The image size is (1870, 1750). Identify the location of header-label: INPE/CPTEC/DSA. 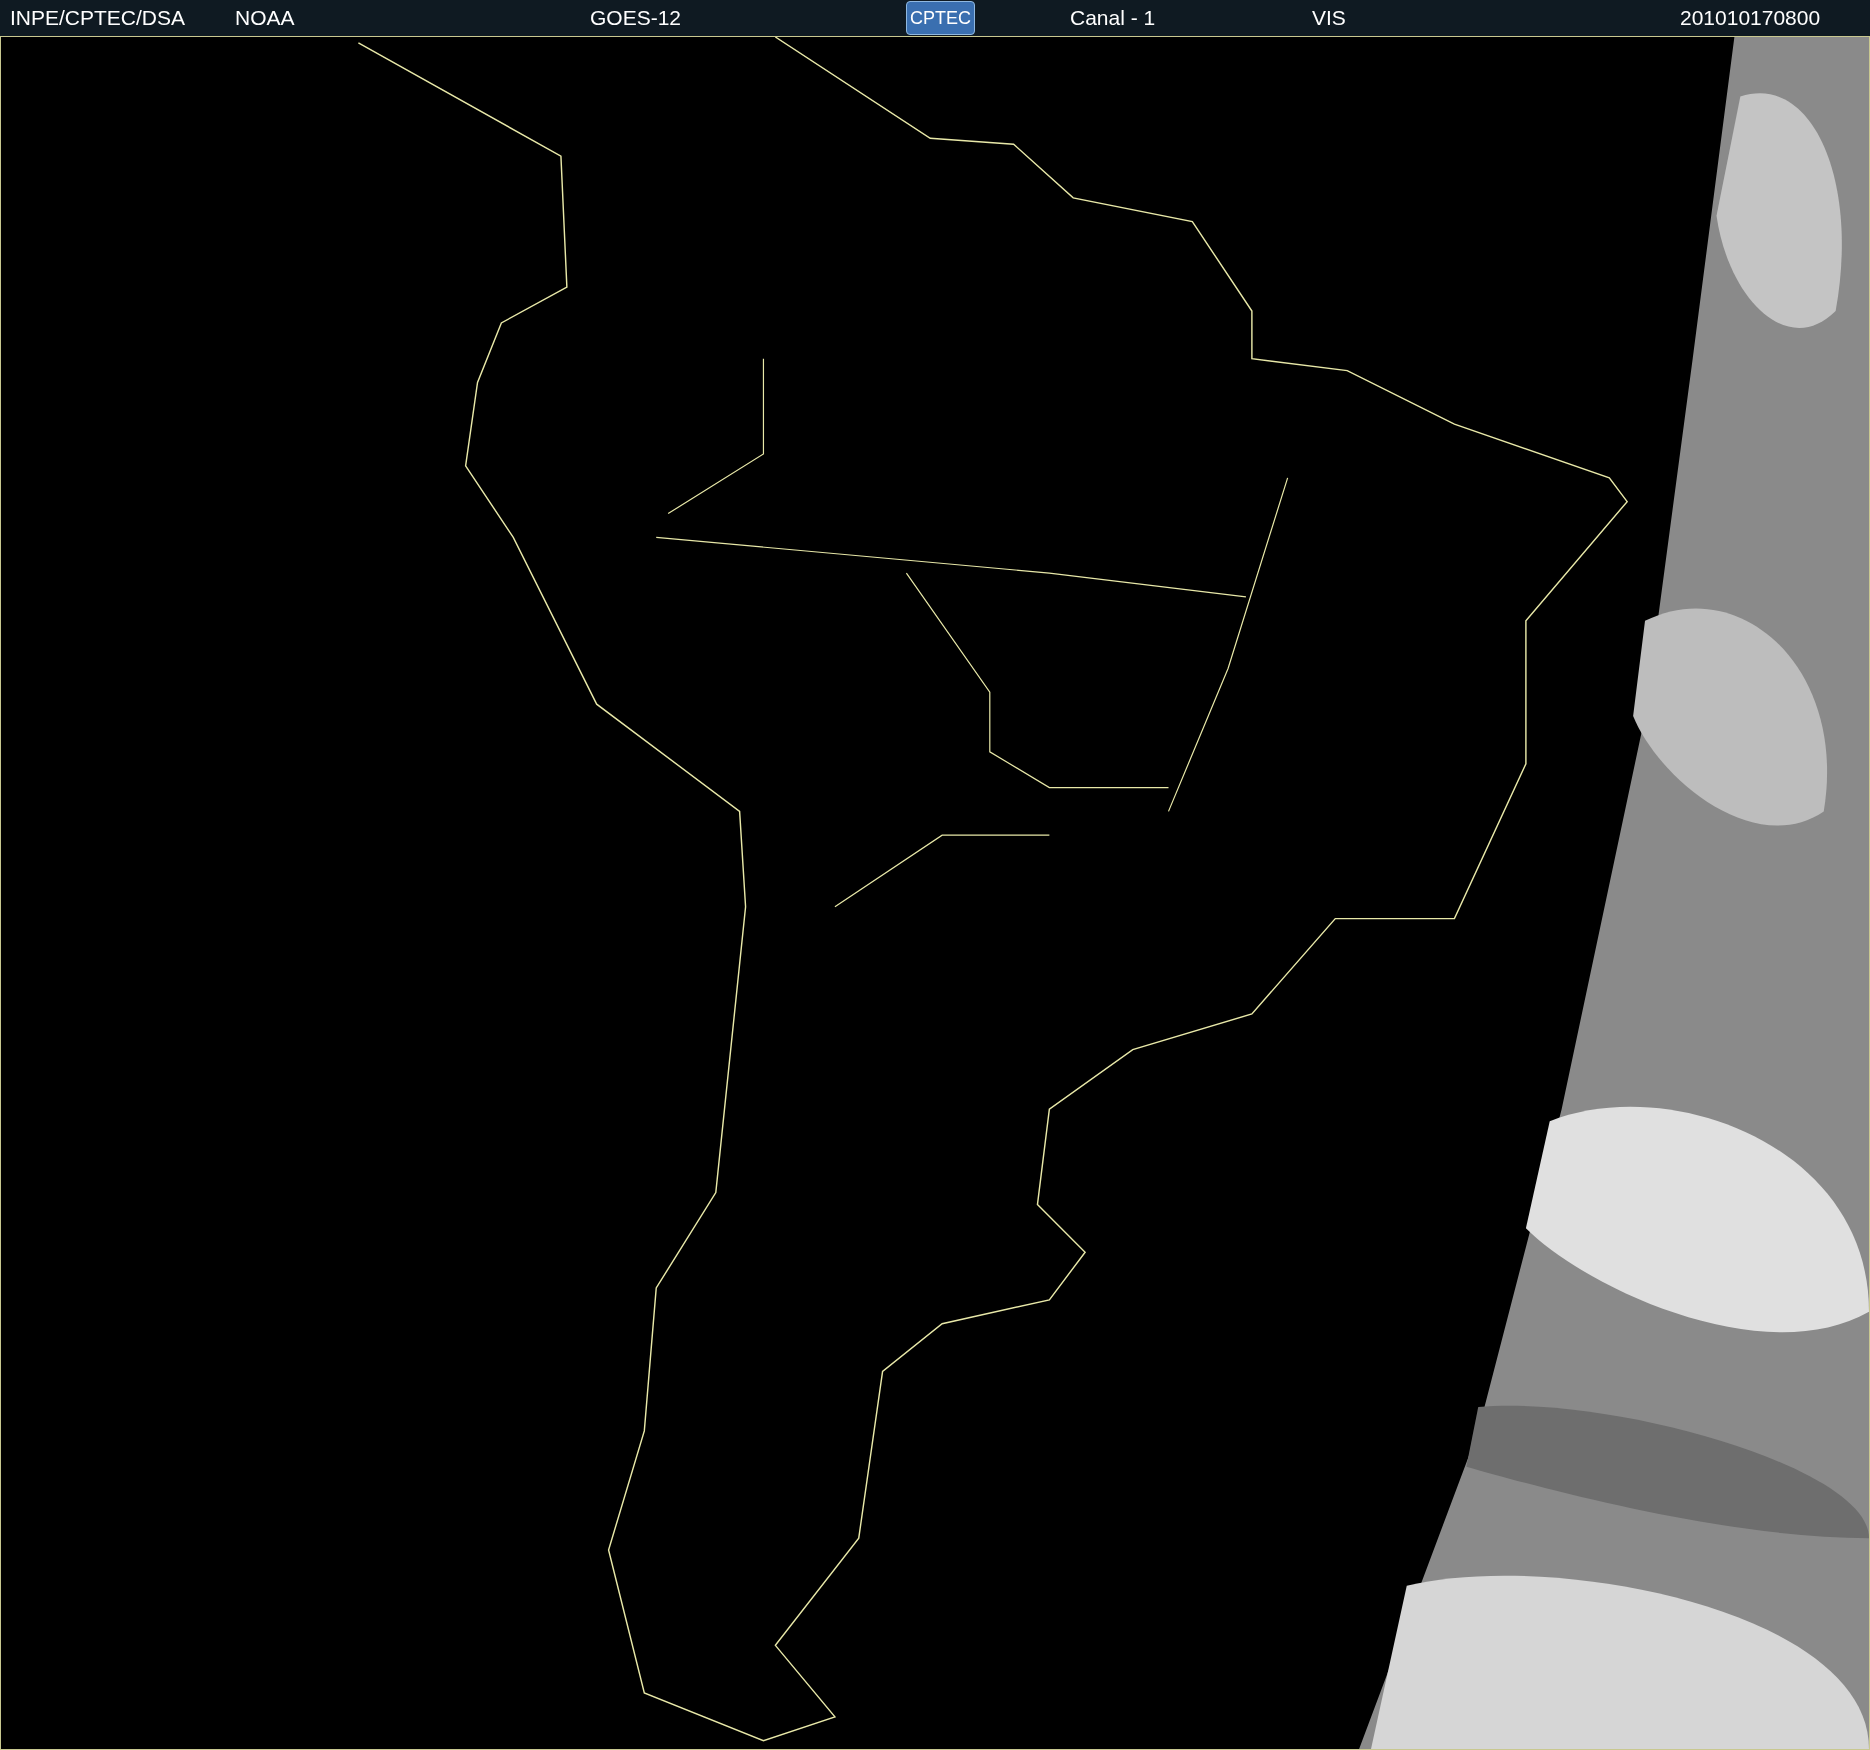
(98, 18).